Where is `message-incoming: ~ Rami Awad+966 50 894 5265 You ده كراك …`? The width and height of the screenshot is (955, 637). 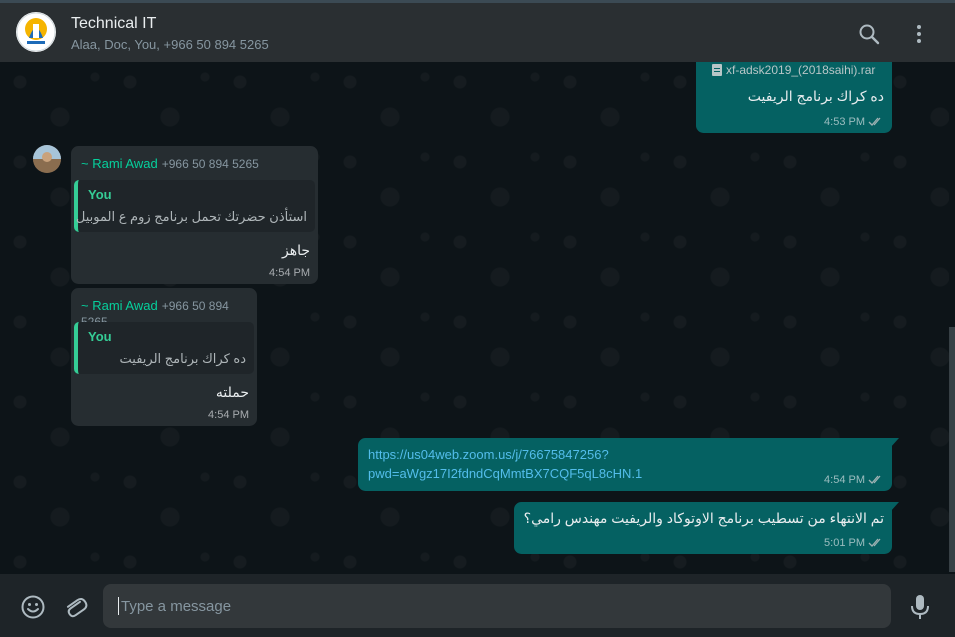 message-incoming: ~ Rami Awad+966 50 894 5265 You ده كراك … is located at coordinates (164, 357).